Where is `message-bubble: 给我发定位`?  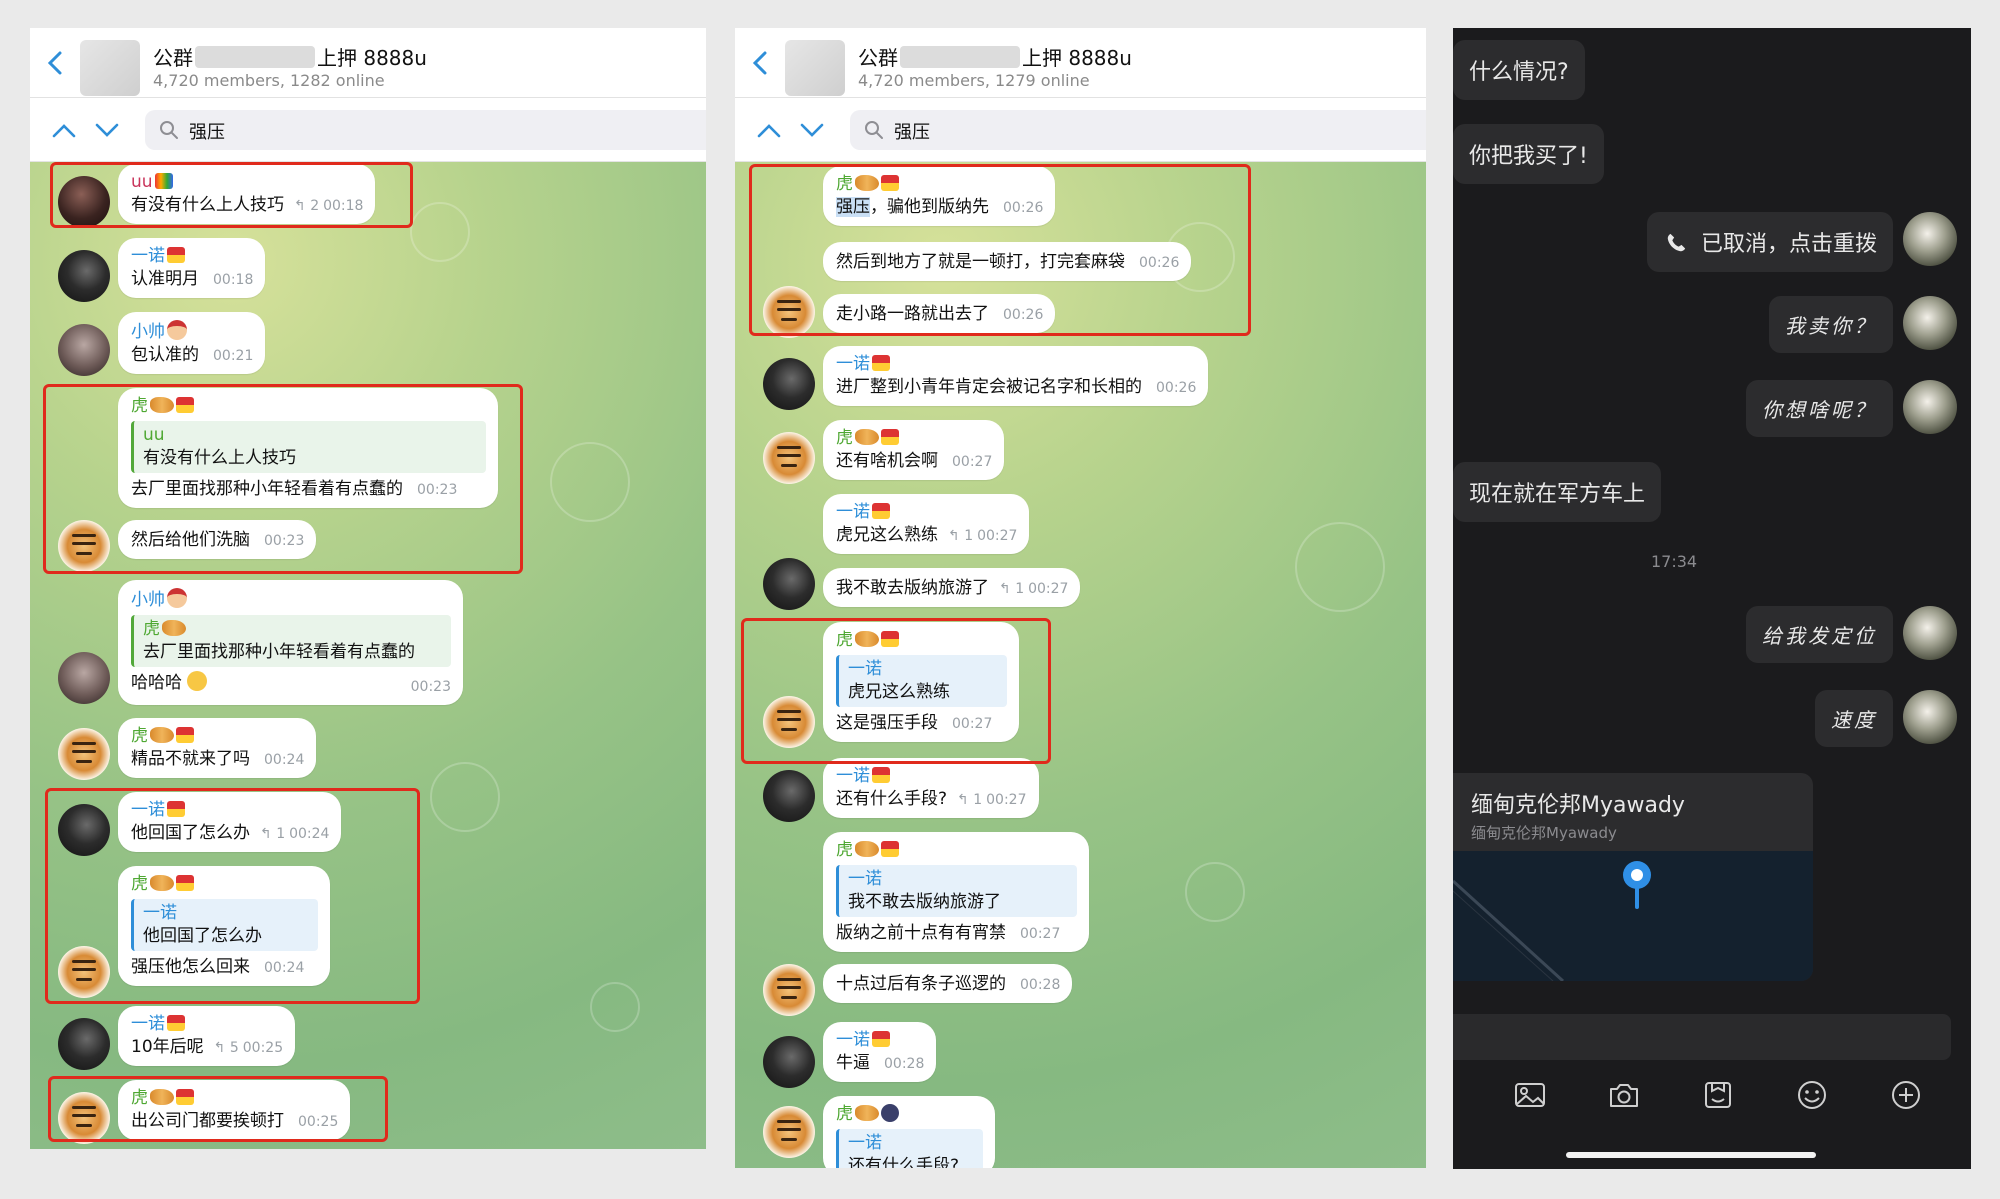
message-bubble: 给我发定位 is located at coordinates (1819, 634).